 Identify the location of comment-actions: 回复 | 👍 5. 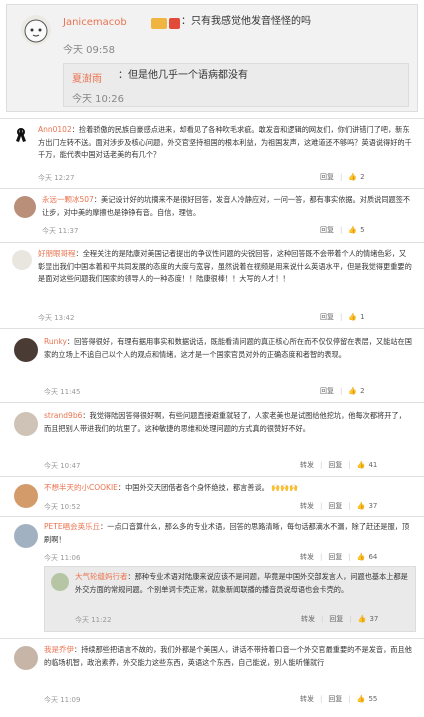
(342, 230).